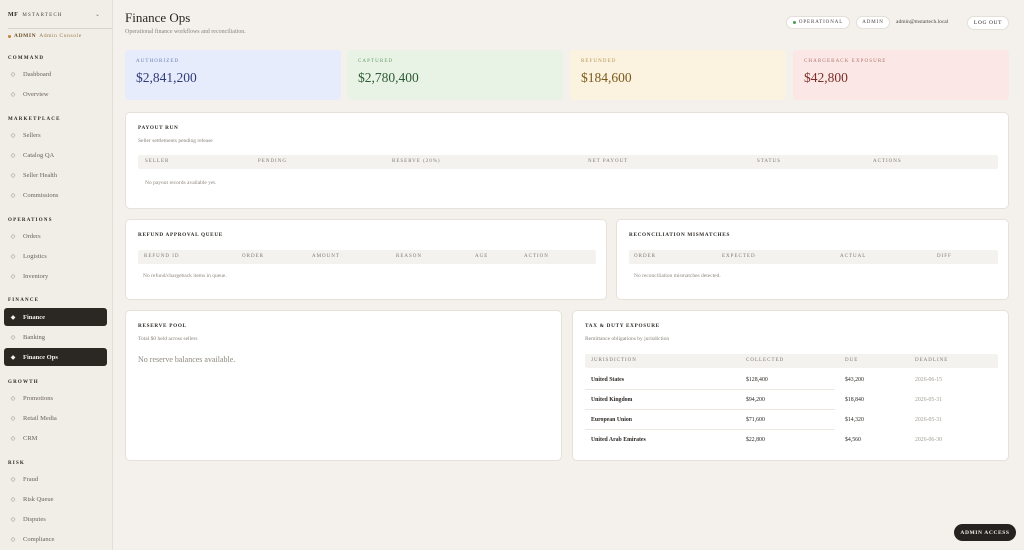 This screenshot has height=550, width=1024. What do you see at coordinates (158, 61) in the screenshot?
I see `kpi-label: AUTHORIZED` at bounding box center [158, 61].